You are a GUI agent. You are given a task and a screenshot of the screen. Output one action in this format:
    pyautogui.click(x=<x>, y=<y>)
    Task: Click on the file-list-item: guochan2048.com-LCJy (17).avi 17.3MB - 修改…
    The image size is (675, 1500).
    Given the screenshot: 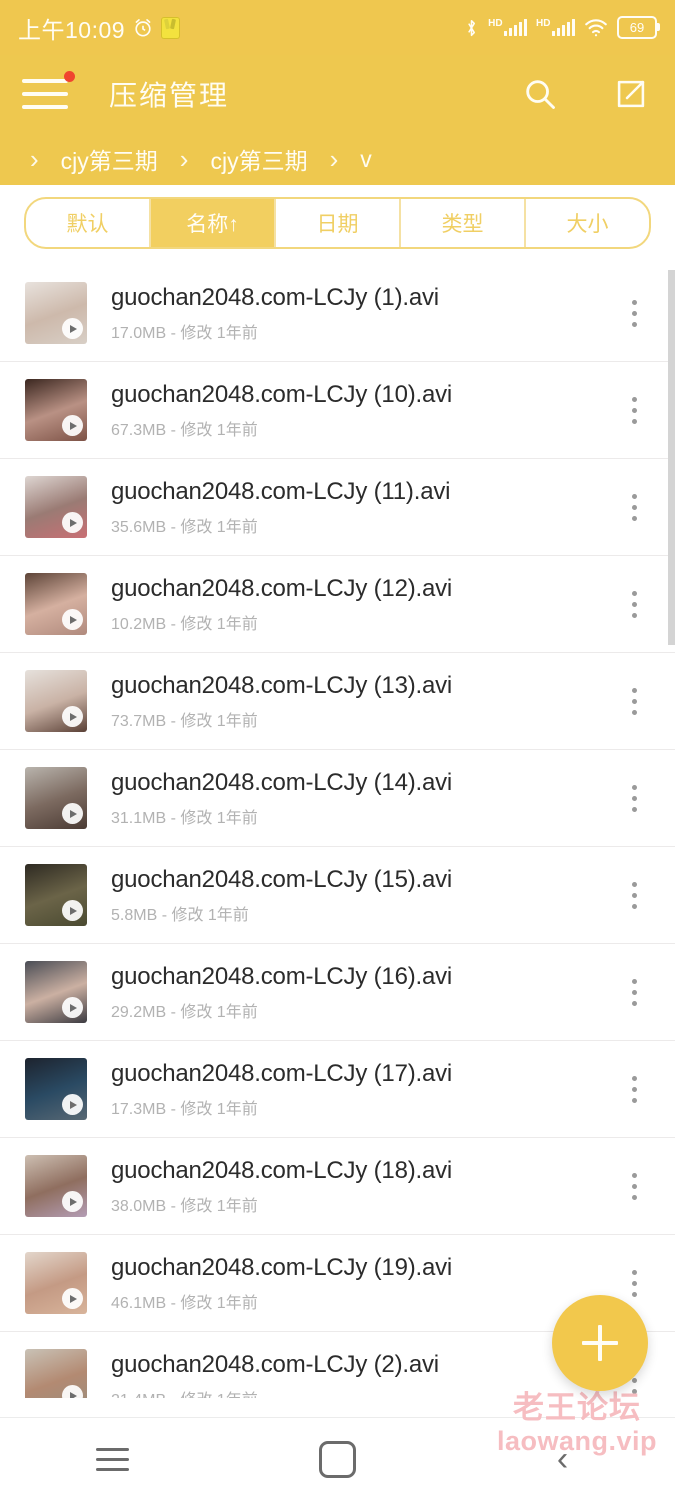 What is the action you would take?
    pyautogui.click(x=337, y=1089)
    